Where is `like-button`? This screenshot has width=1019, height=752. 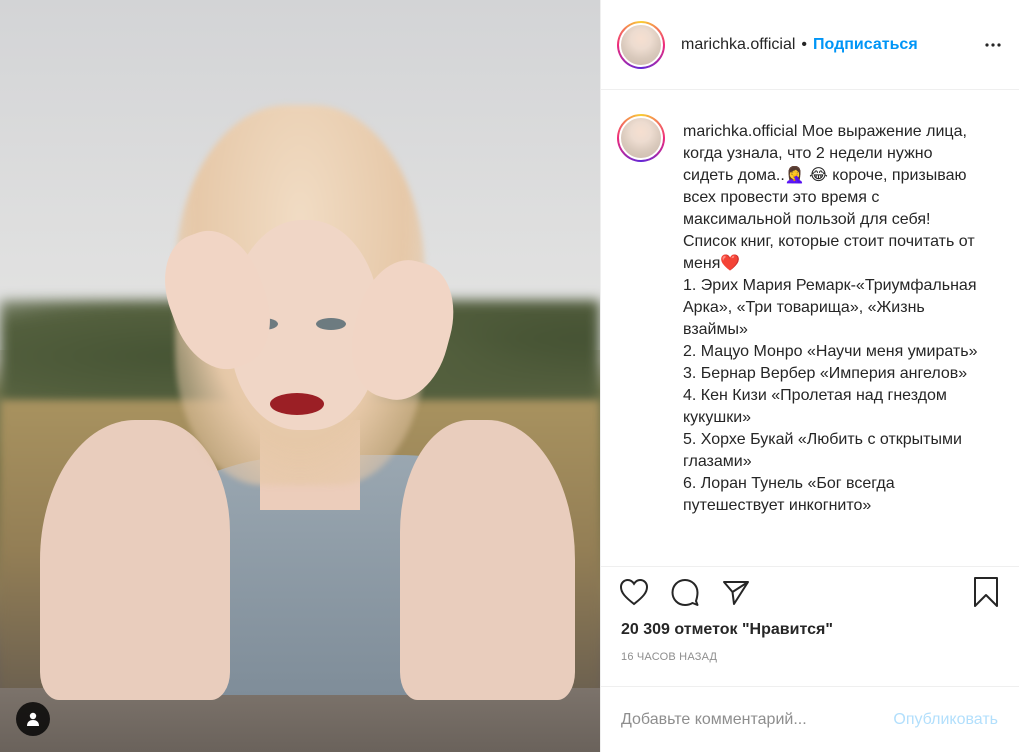 like-button is located at coordinates (634, 592).